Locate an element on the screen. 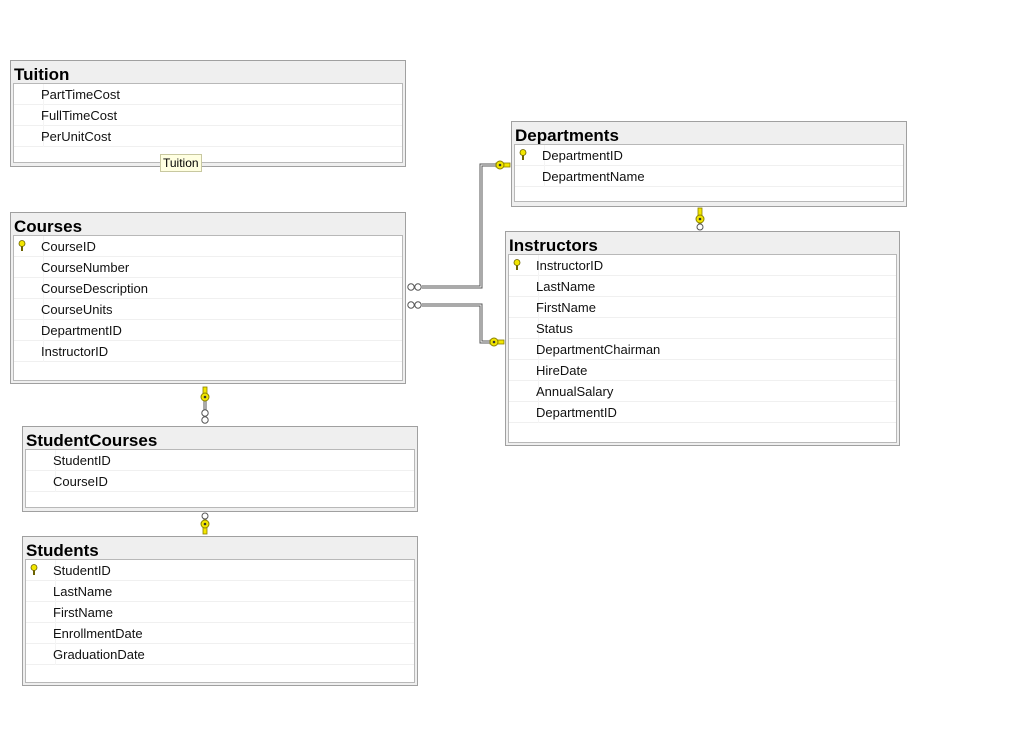 The height and width of the screenshot is (734, 1024). table-title: Departments is located at coordinates (567, 135).